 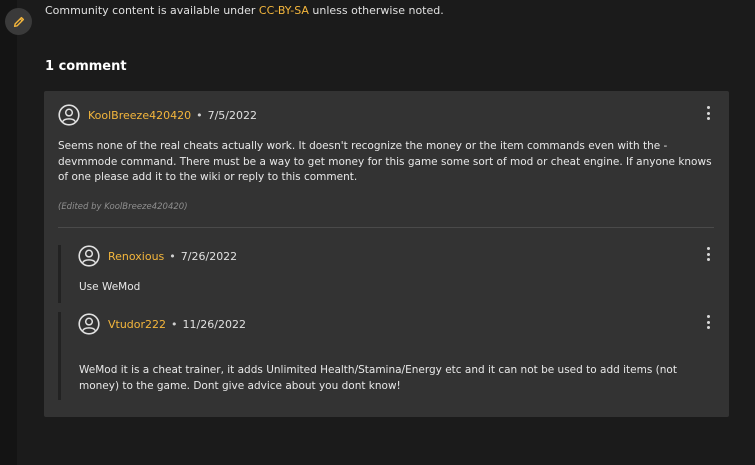 What do you see at coordinates (284, 10) in the screenshot?
I see `license-link: CC-BY-SA` at bounding box center [284, 10].